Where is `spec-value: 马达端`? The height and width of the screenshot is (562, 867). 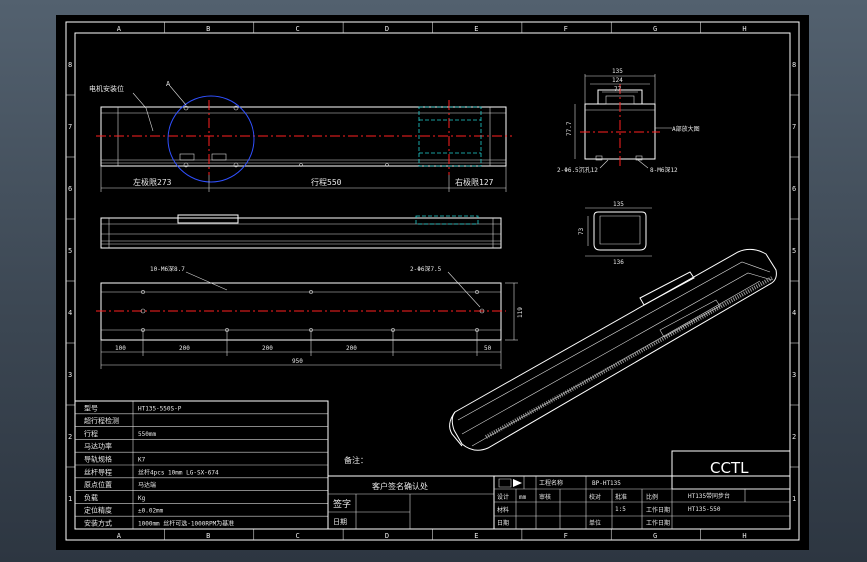 spec-value: 马达端 is located at coordinates (147, 485).